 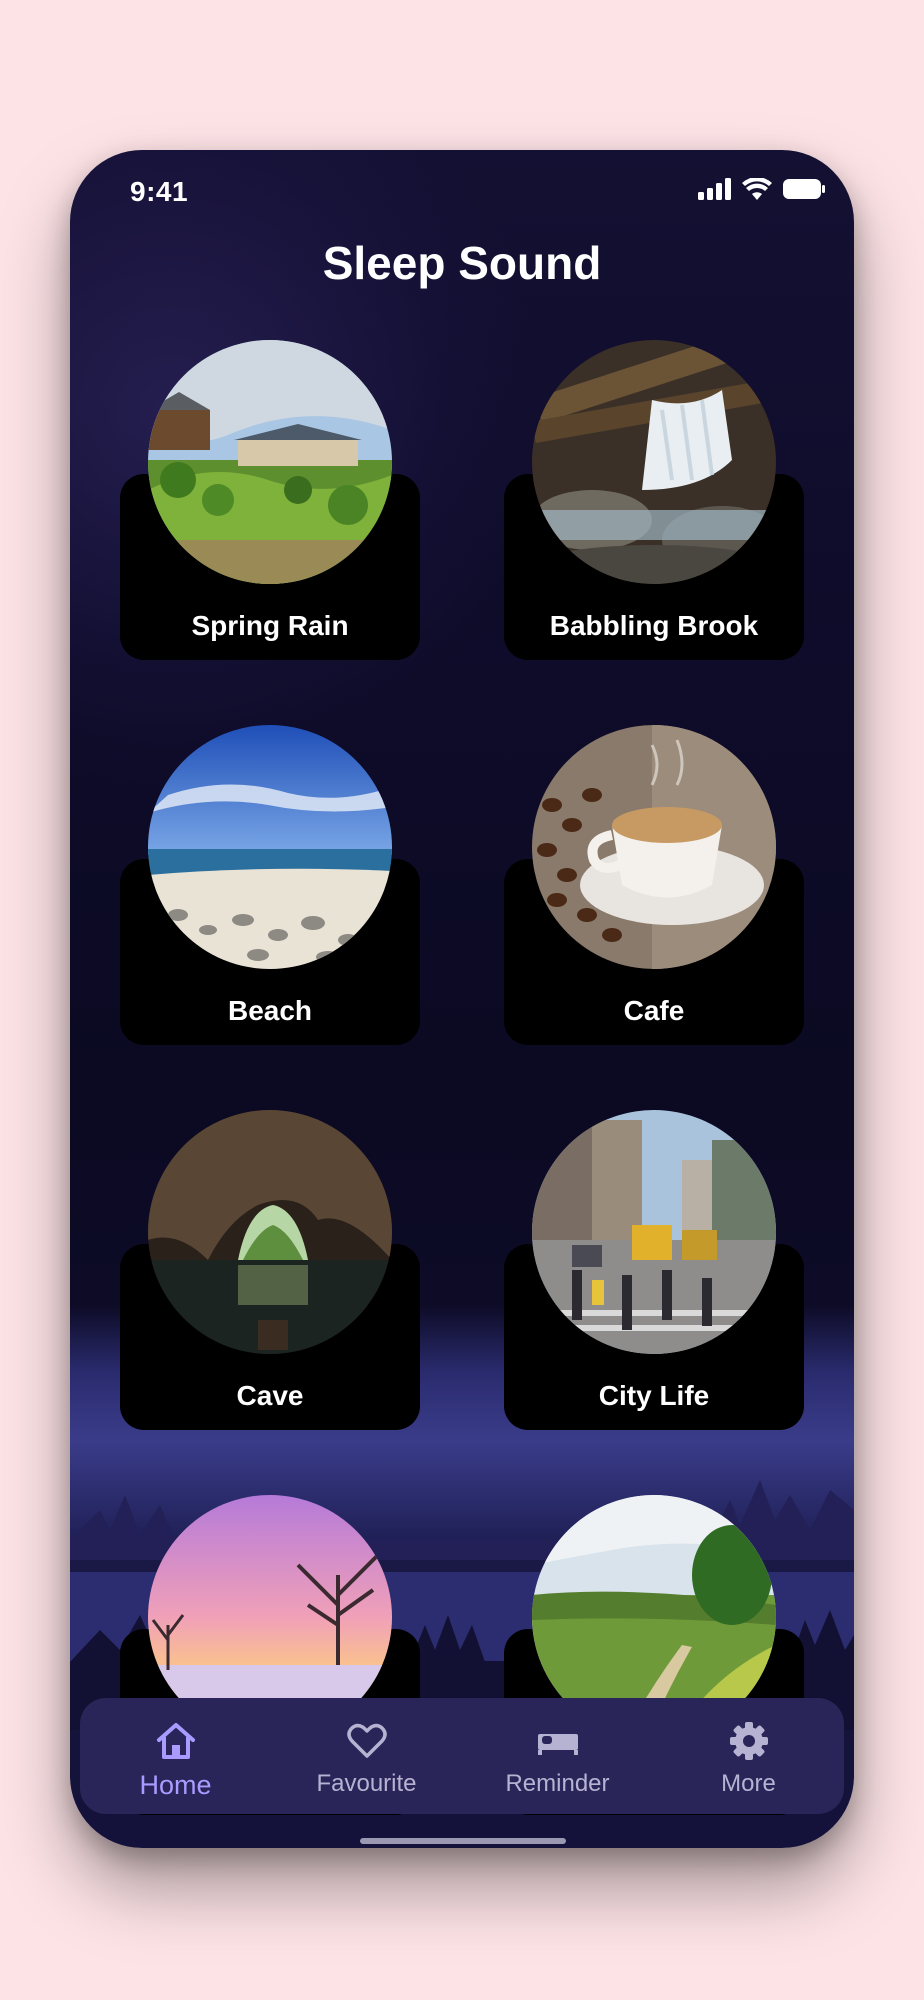 I want to click on nav-label-favourite: Favourite, so click(x=366, y=1783).